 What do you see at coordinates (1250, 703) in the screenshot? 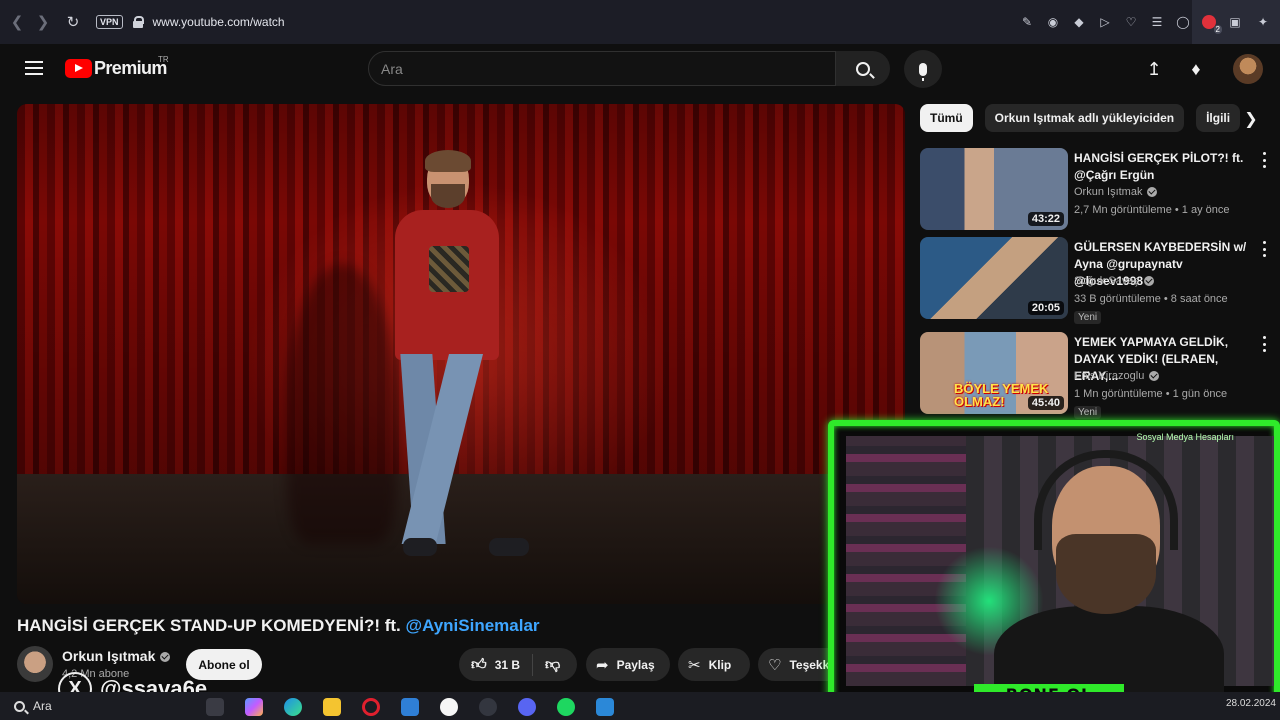
I see `taskbar-date: 28.02.2024` at bounding box center [1250, 703].